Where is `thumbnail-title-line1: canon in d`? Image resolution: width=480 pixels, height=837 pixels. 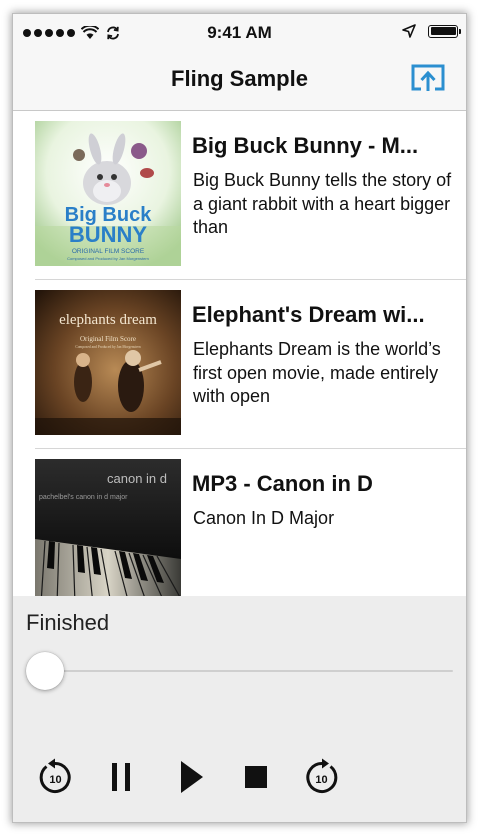
thumbnail-title-line1: canon in d is located at coordinates (137, 478).